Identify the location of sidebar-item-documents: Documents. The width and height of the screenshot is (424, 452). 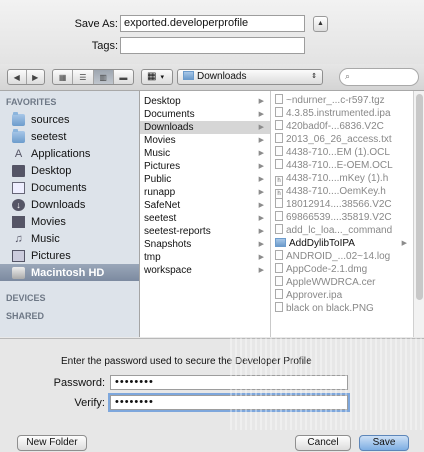
(69, 187).